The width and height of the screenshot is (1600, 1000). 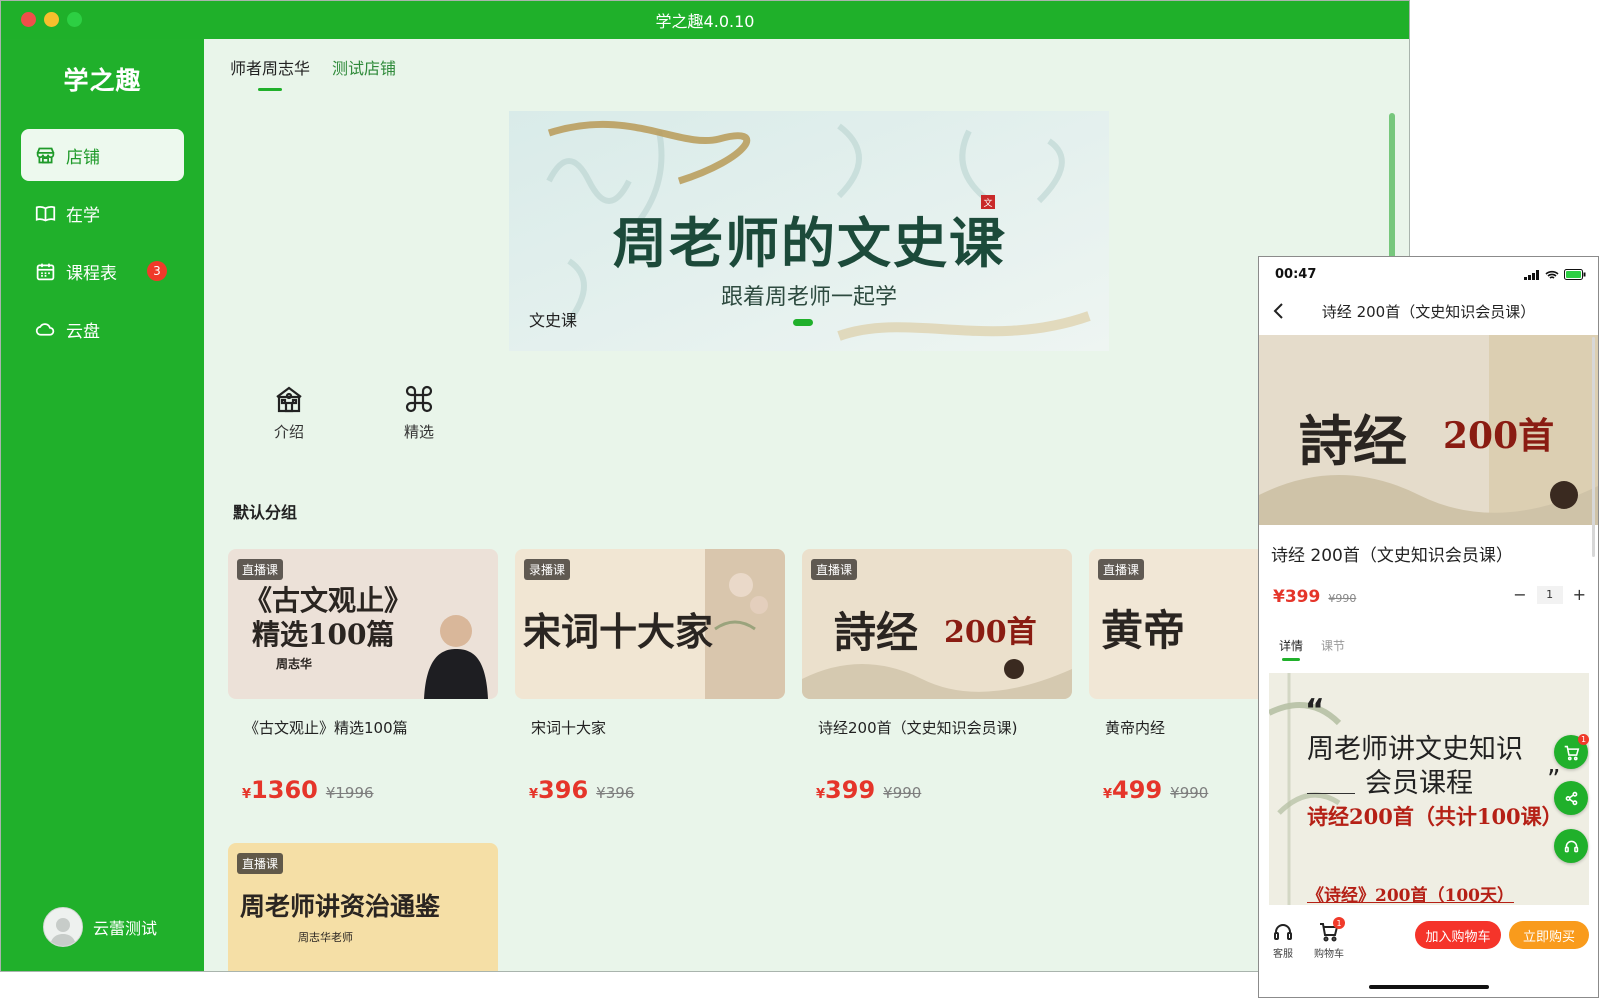 I want to click on mobile-bottom-bar: 客服 购物车 1 加入购物车 立即购买, so click(x=1428, y=953).